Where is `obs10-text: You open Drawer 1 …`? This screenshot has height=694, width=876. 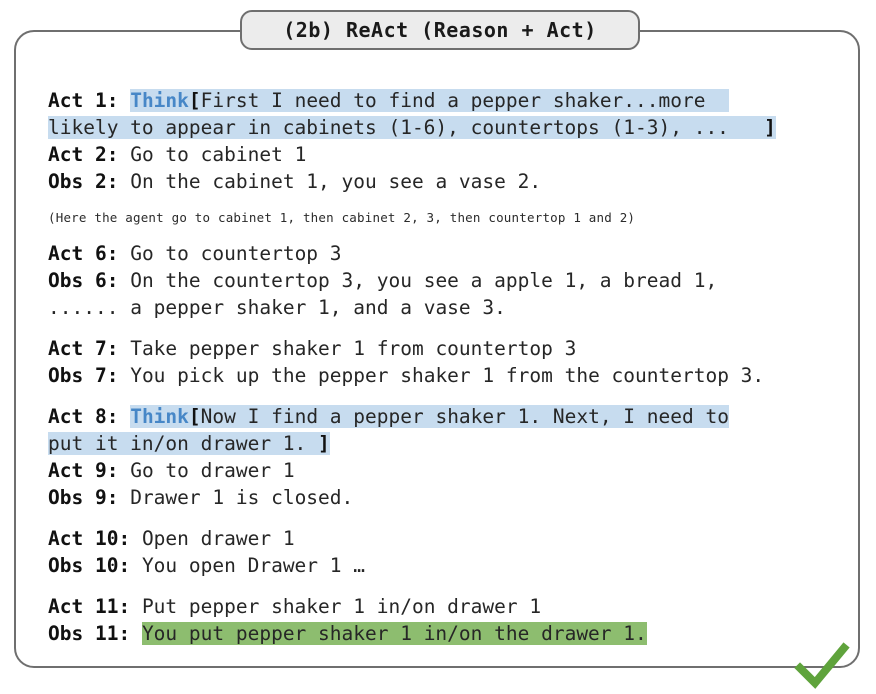 obs10-text: You open Drawer 1 … is located at coordinates (253, 565).